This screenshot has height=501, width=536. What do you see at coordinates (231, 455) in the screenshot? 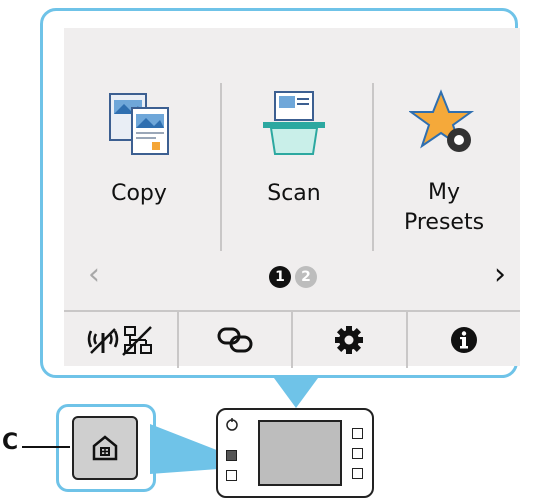
I see `panel-home-key` at bounding box center [231, 455].